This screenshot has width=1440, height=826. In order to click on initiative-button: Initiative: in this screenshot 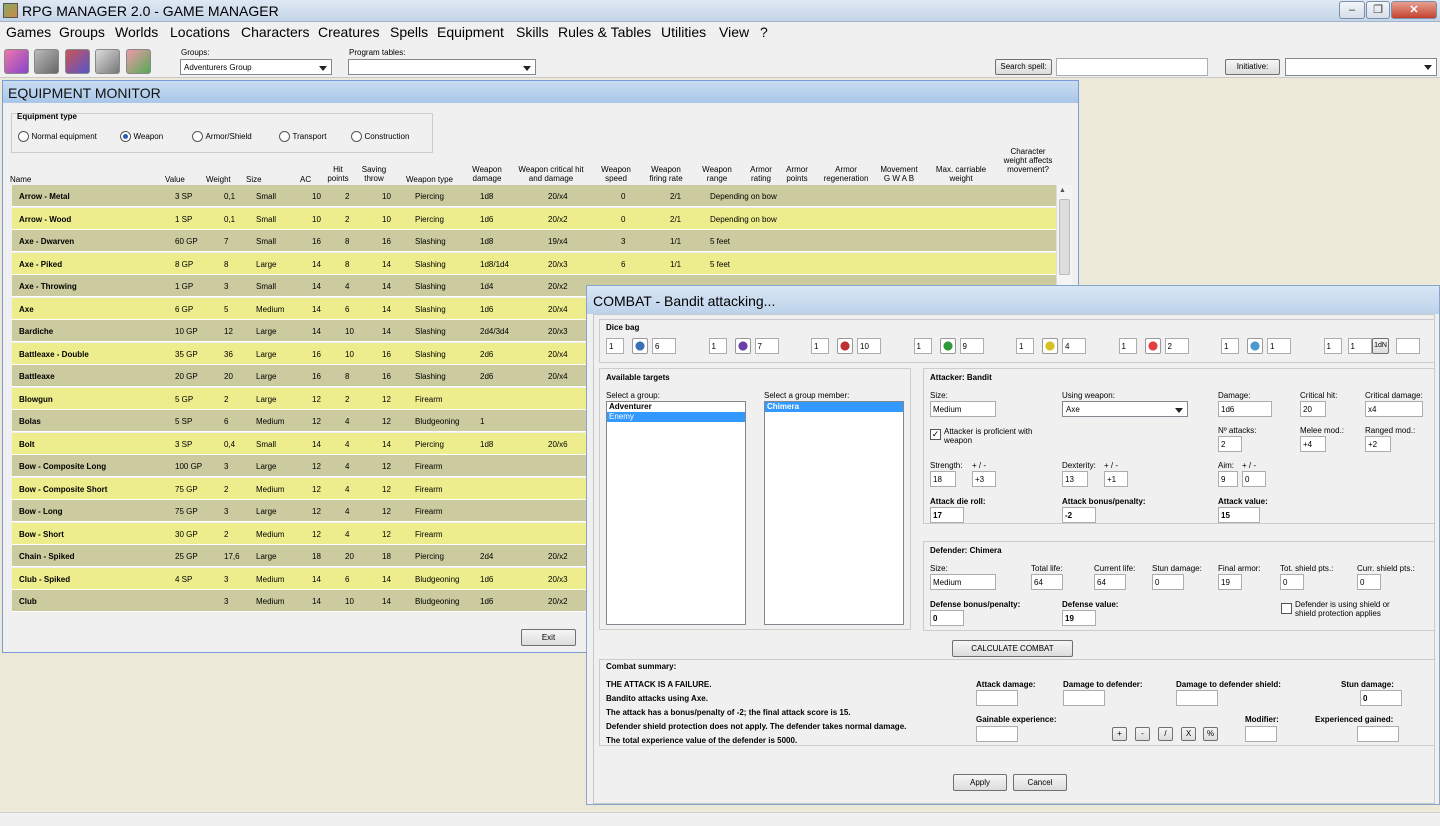, I will do `click(1252, 67)`.